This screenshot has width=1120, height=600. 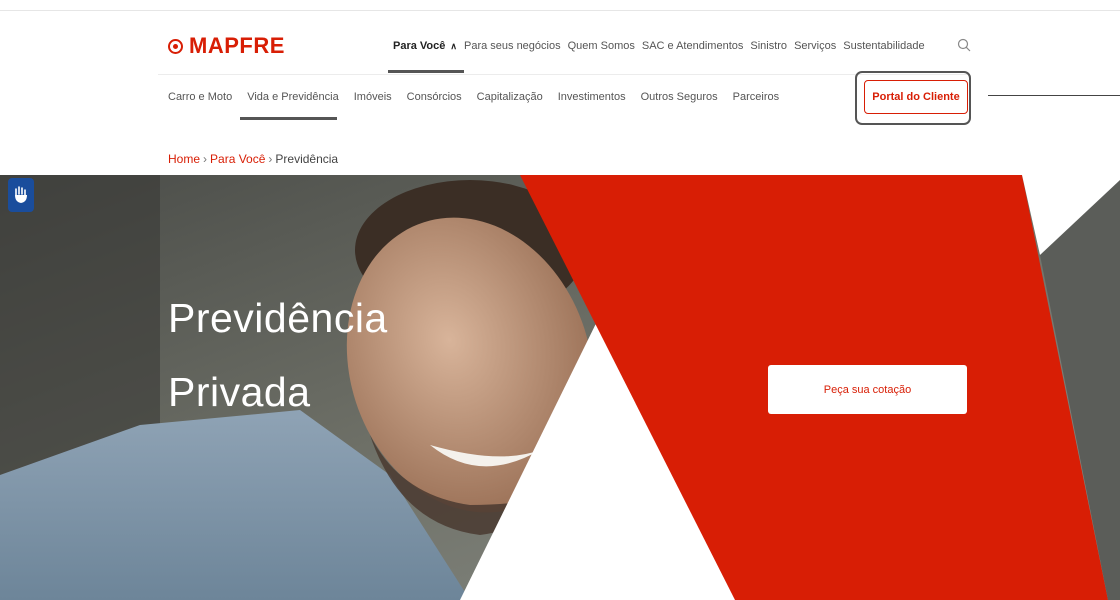 I want to click on nav-item-negocios: Para seus negócios, so click(x=512, y=46).